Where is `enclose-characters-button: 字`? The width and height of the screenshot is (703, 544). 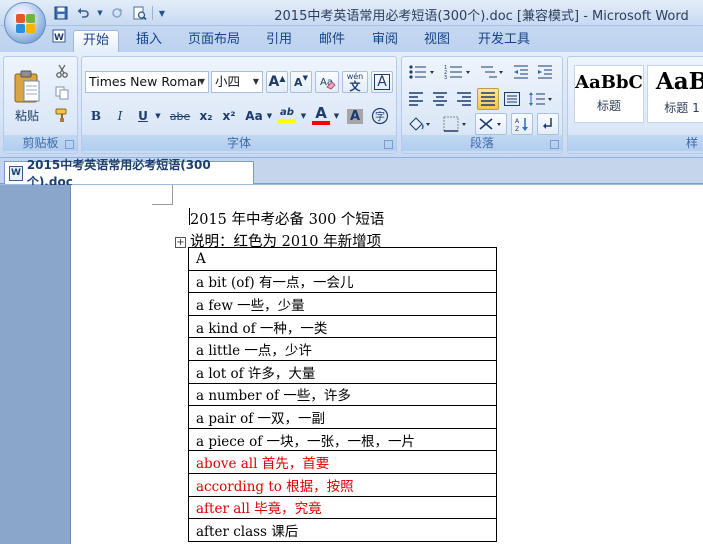 enclose-characters-button: 字 is located at coordinates (380, 116).